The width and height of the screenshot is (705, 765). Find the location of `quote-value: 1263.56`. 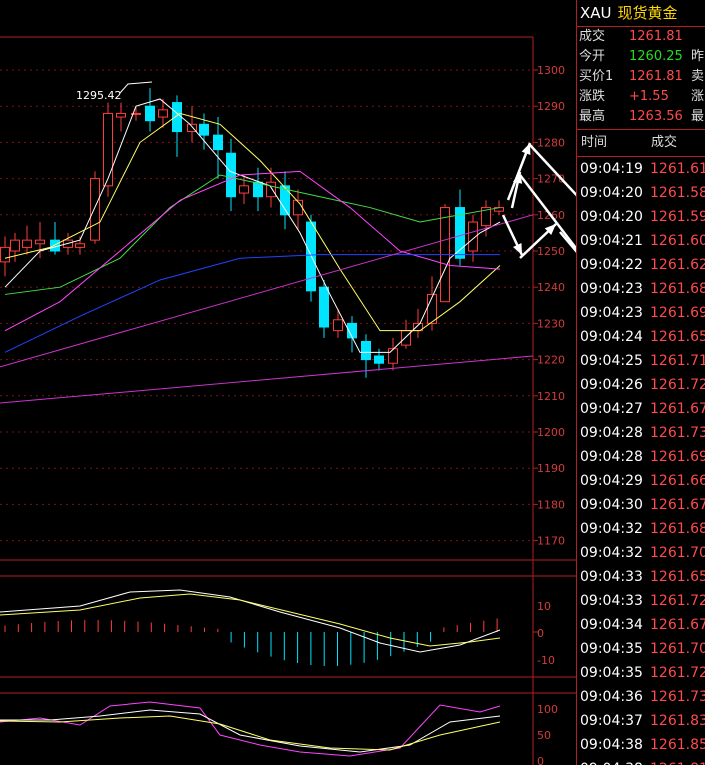

quote-value: 1263.56 is located at coordinates (656, 116).